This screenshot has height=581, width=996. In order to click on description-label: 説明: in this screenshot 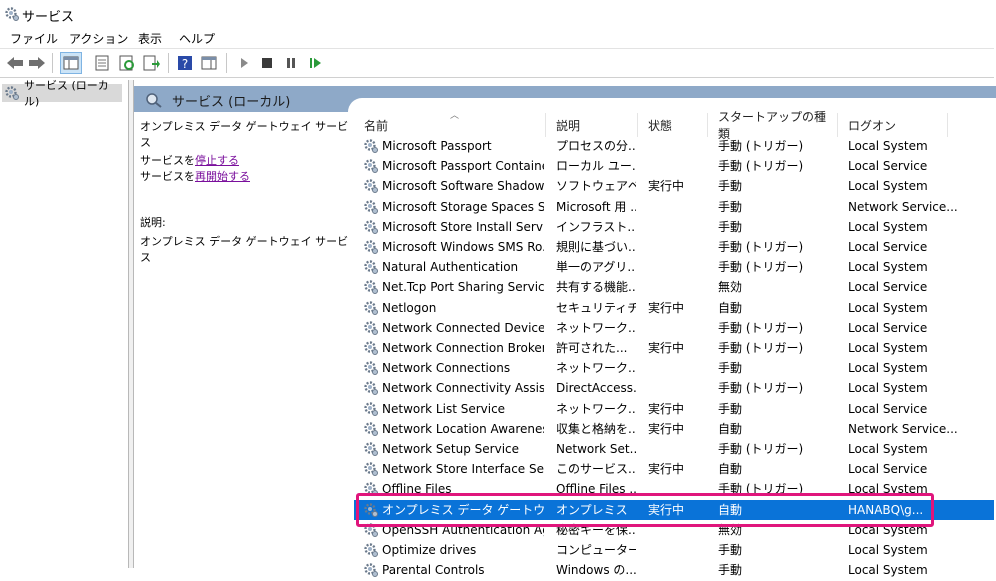, I will do `click(153, 222)`.